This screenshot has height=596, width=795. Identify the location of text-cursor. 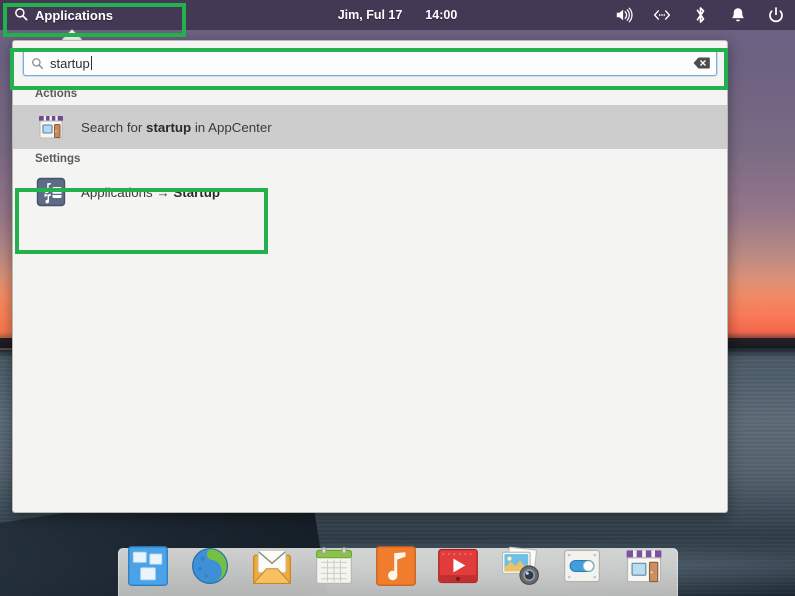
(91, 63).